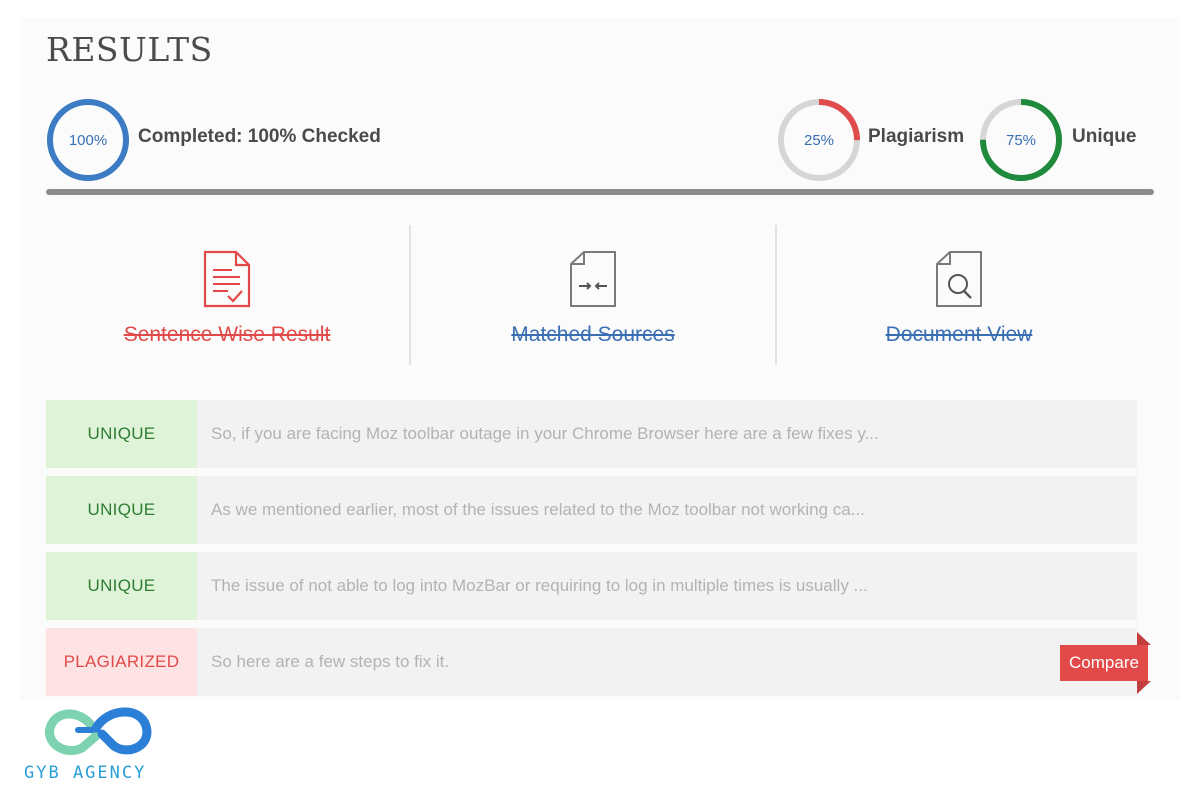 This screenshot has height=800, width=1200. I want to click on tab-document-view: Document View, so click(959, 295).